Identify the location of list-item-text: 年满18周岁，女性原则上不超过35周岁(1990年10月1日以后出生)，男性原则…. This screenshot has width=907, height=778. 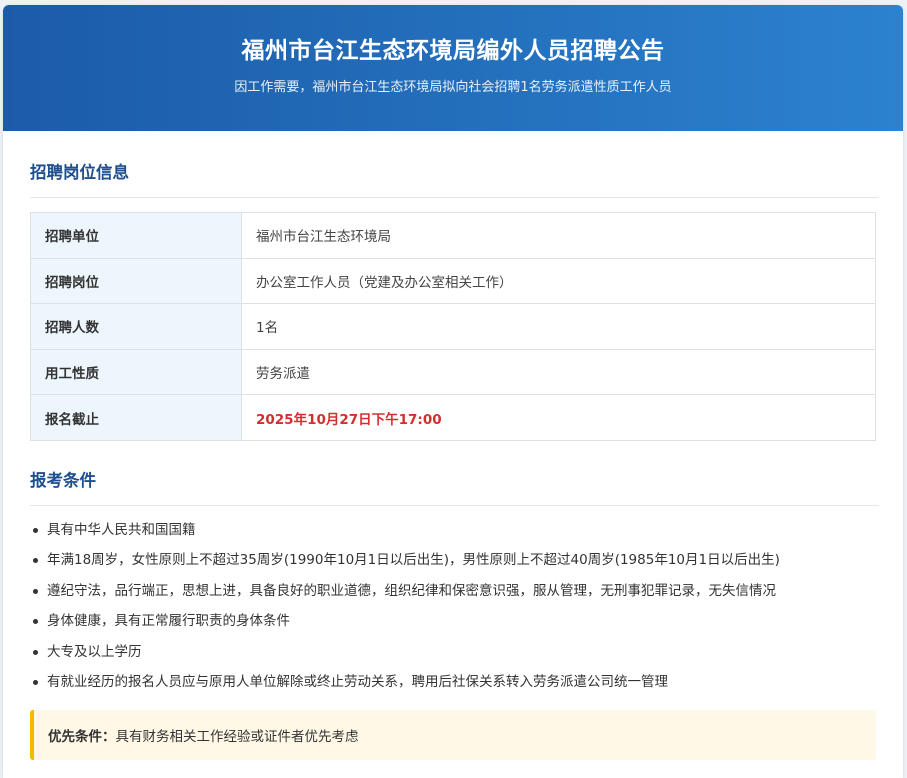
(413, 560).